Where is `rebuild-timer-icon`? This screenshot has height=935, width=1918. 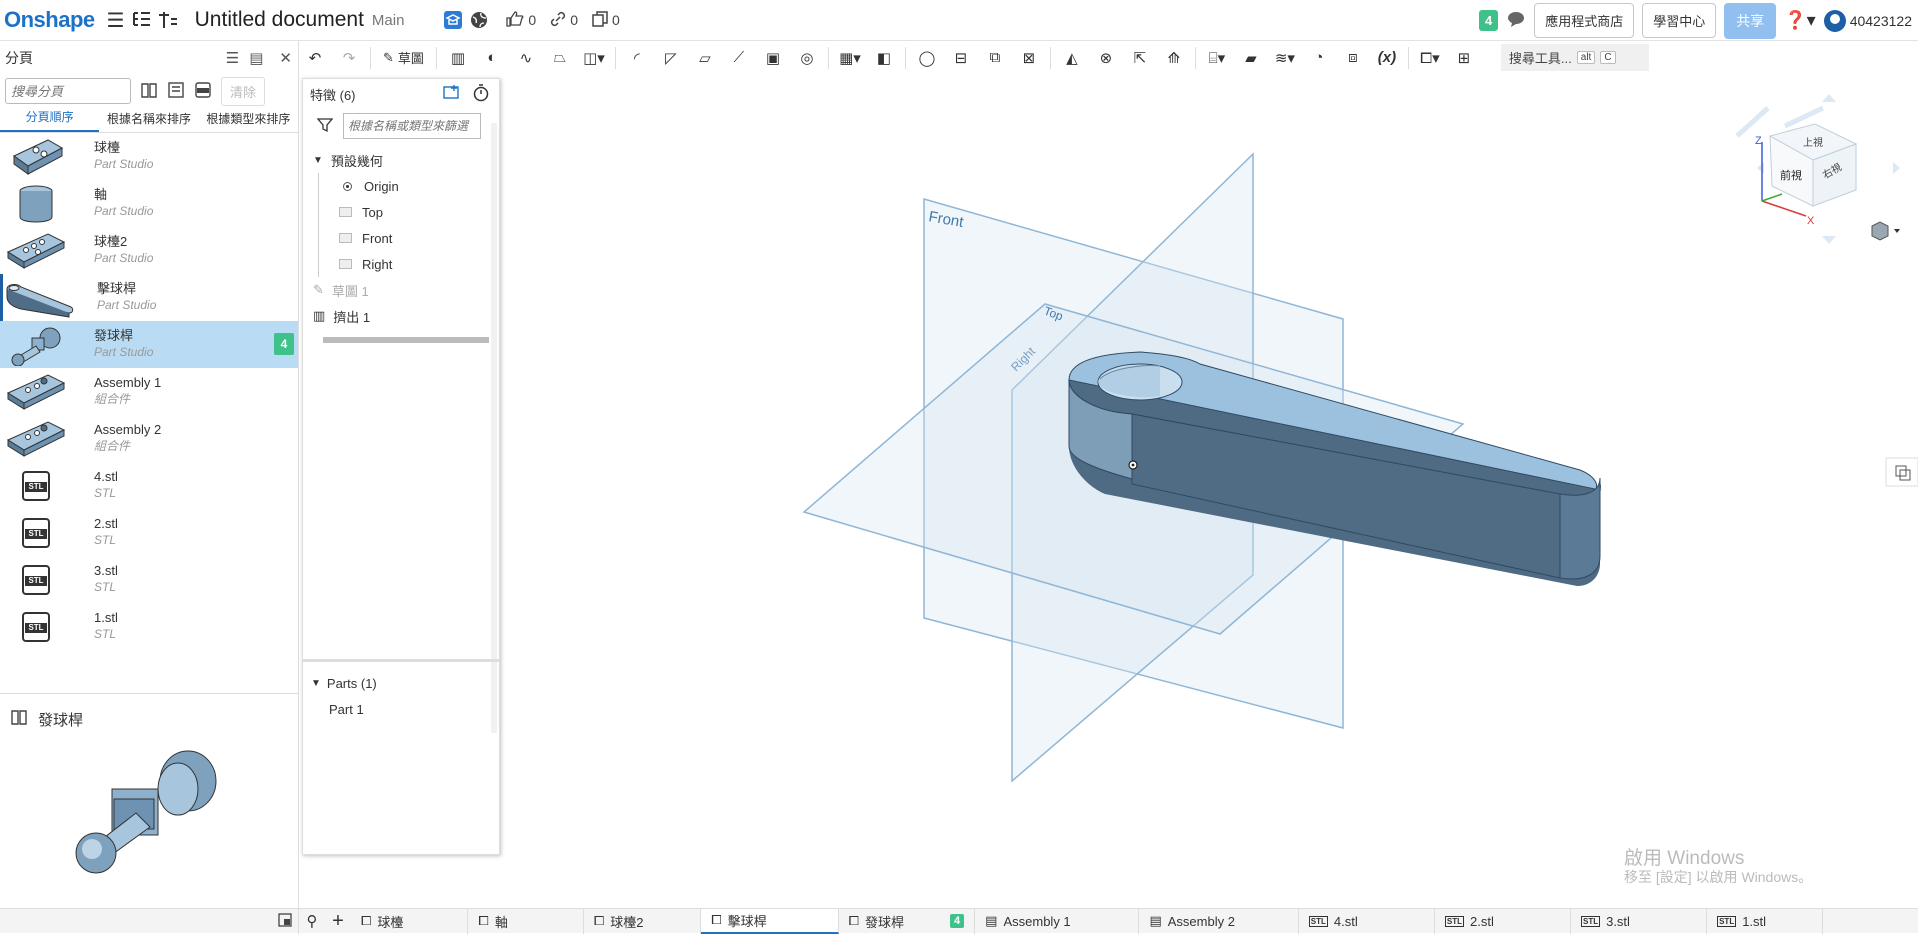 rebuild-timer-icon is located at coordinates (481, 94).